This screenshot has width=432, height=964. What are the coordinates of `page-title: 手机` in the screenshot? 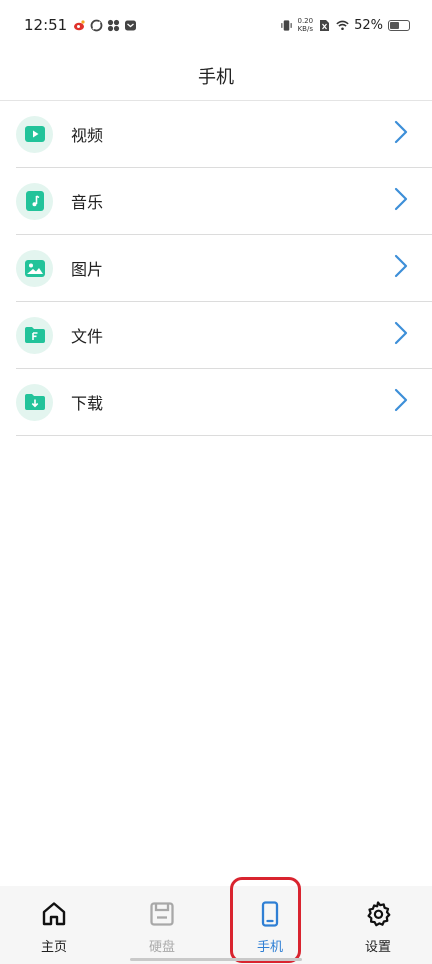 It's located at (216, 77).